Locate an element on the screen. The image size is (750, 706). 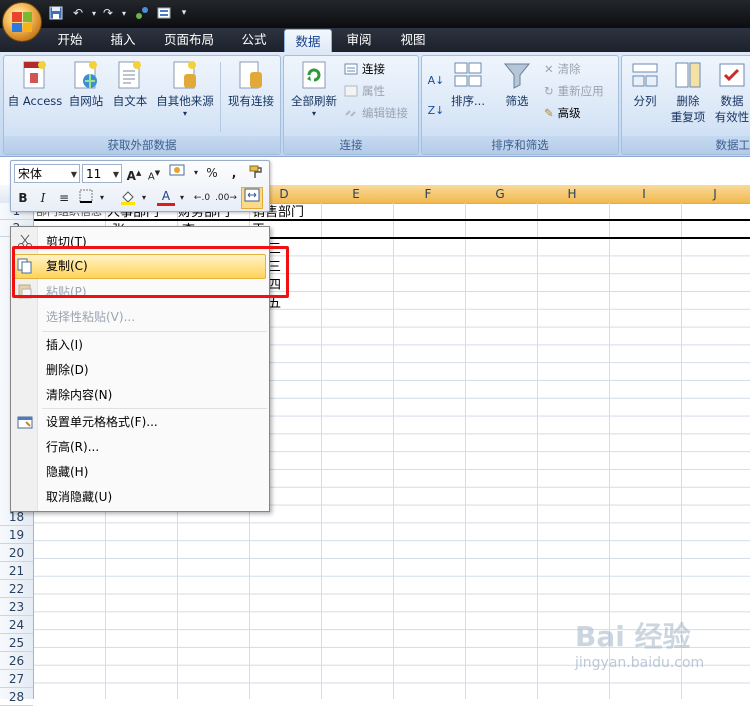
from-access-button: 自 Access is located at coordinates (35, 84).